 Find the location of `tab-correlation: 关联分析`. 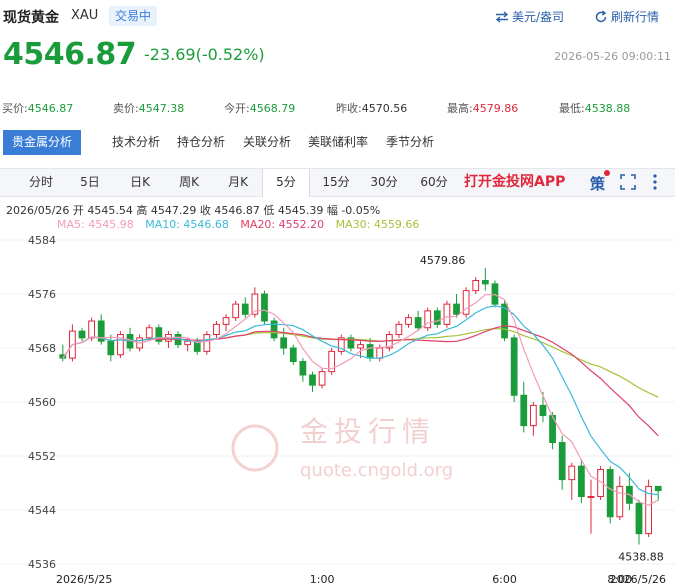

tab-correlation: 关联分析 is located at coordinates (267, 142).